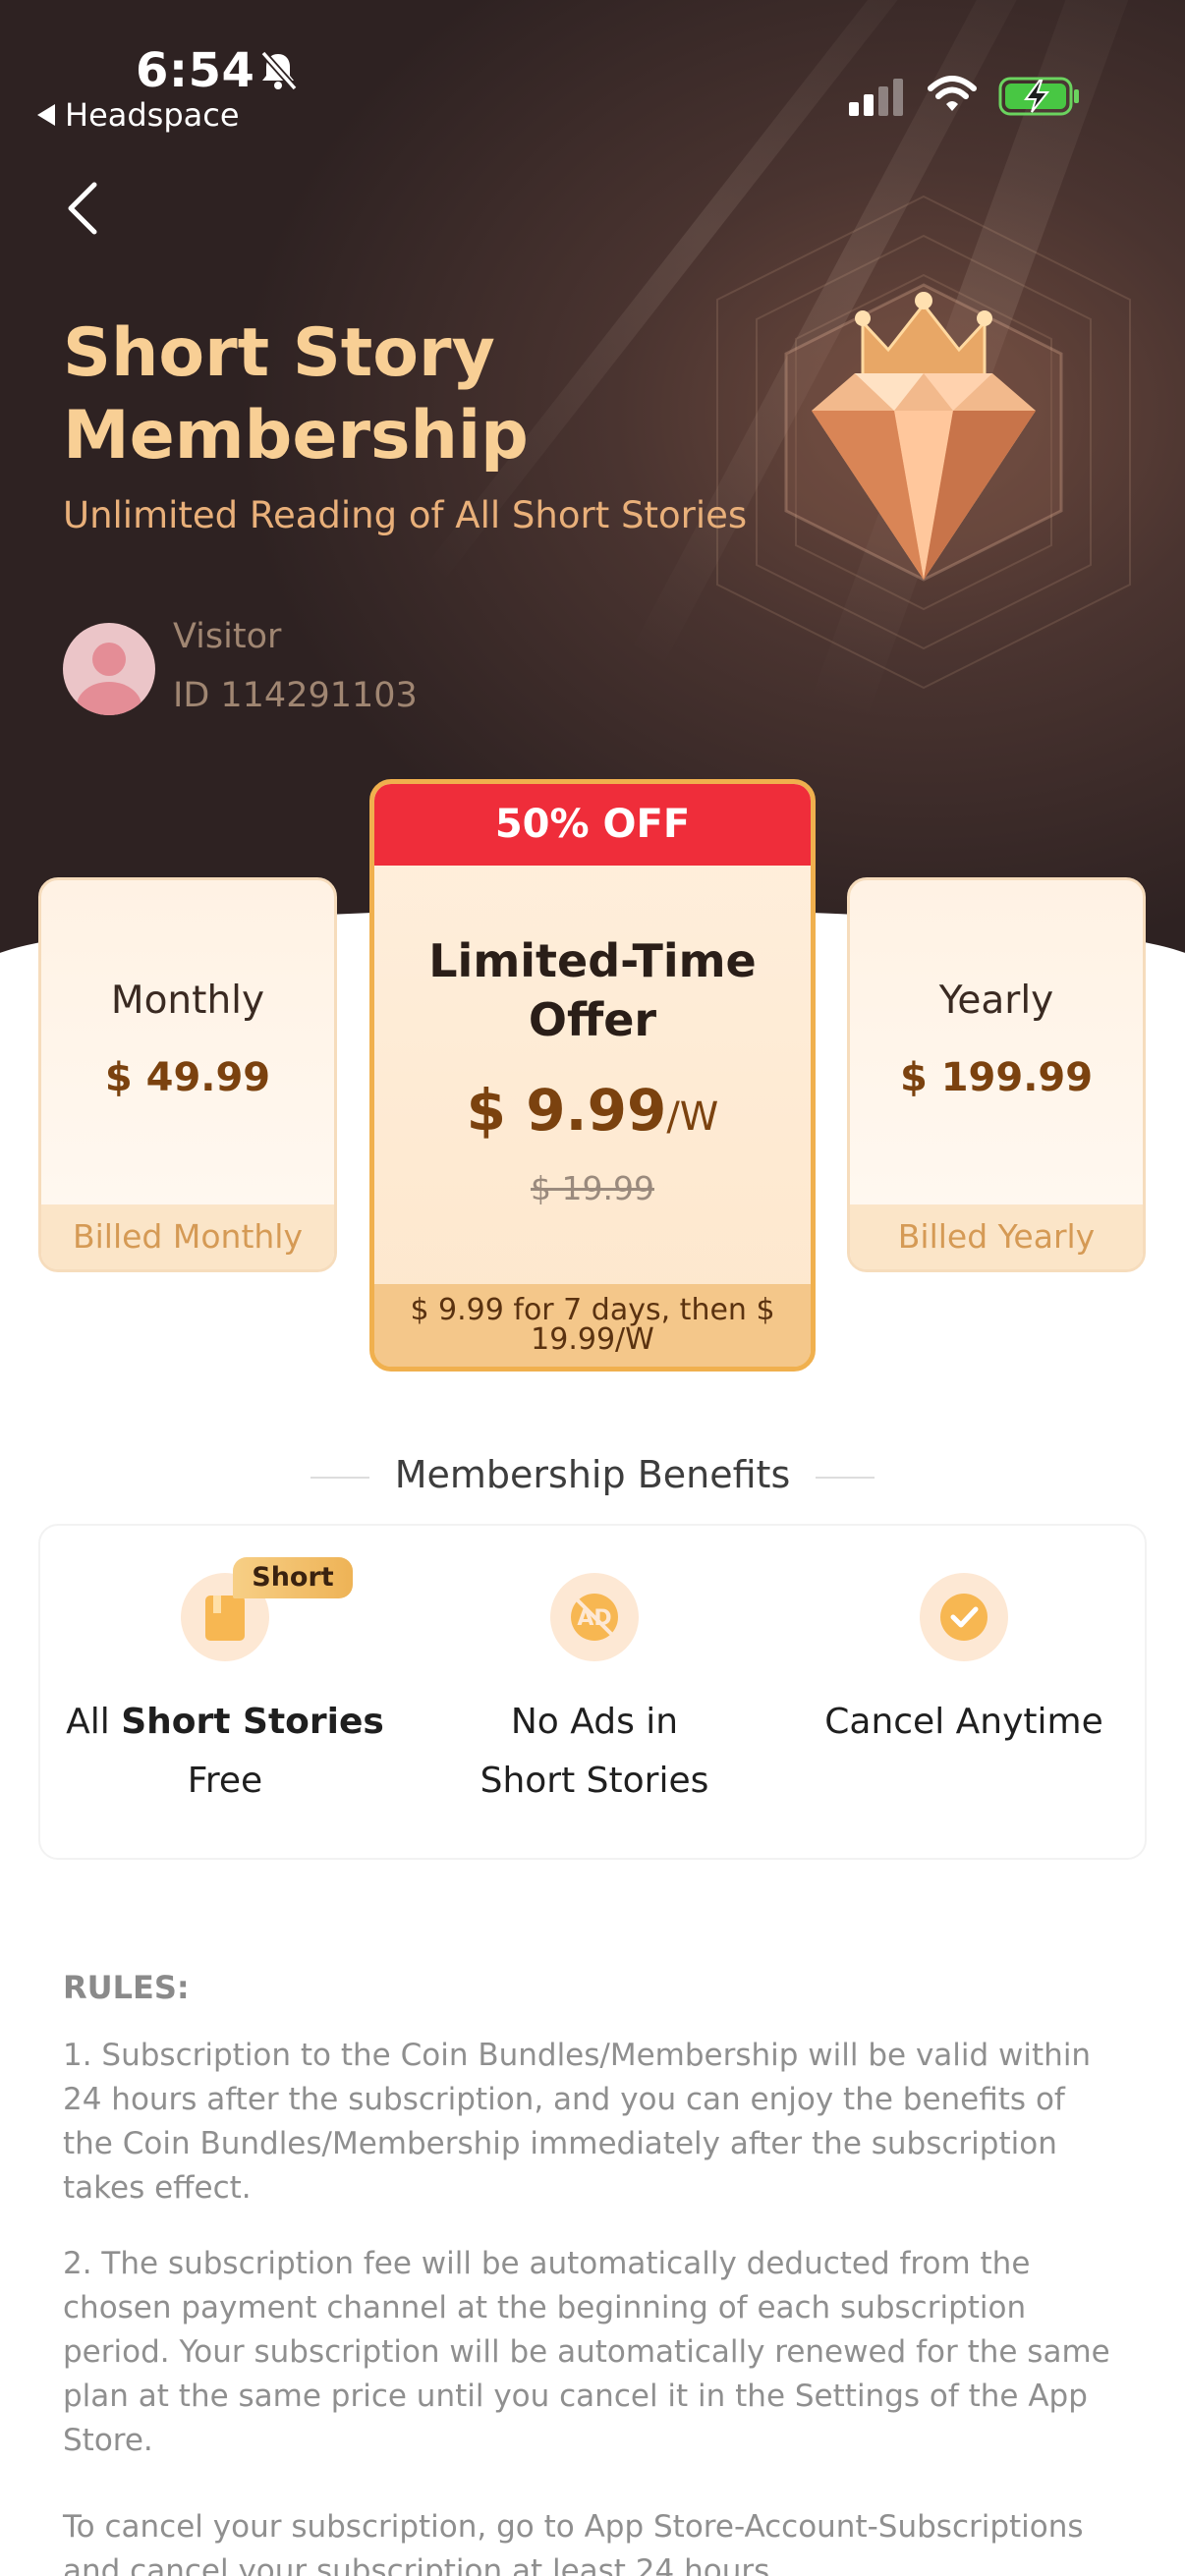 Image resolution: width=1185 pixels, height=2576 pixels. I want to click on benefit-label-bold: Short Stories, so click(253, 1722).